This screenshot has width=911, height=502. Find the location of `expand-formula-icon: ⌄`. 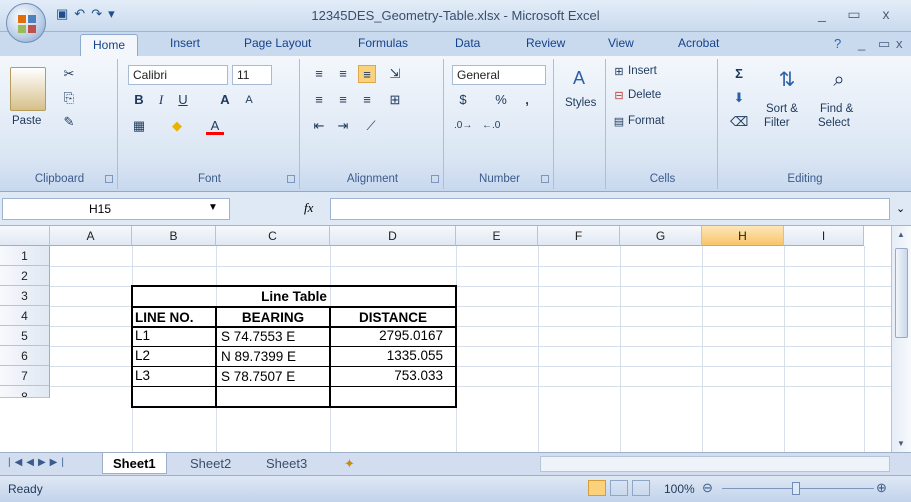

expand-formula-icon: ⌄ is located at coordinates (900, 208).